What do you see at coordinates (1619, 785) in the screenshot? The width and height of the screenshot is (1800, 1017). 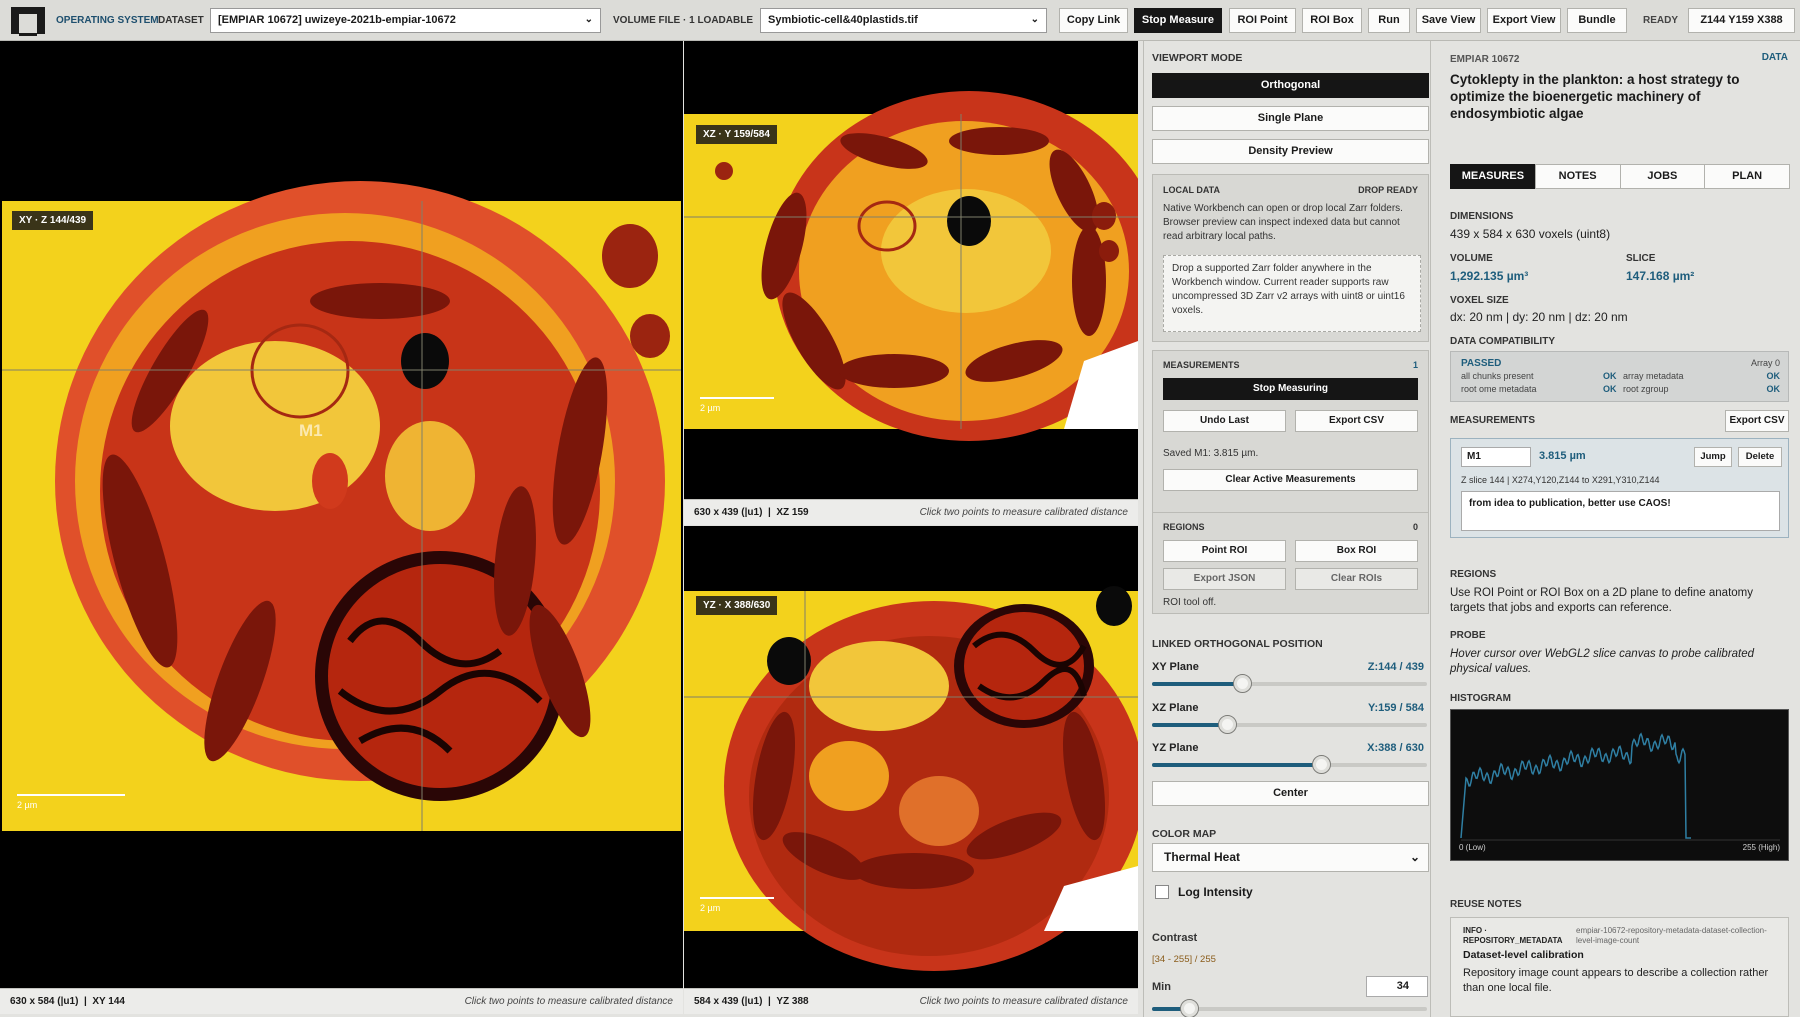 I see `histogram-chart: 0 (Low) 255 (High)` at bounding box center [1619, 785].